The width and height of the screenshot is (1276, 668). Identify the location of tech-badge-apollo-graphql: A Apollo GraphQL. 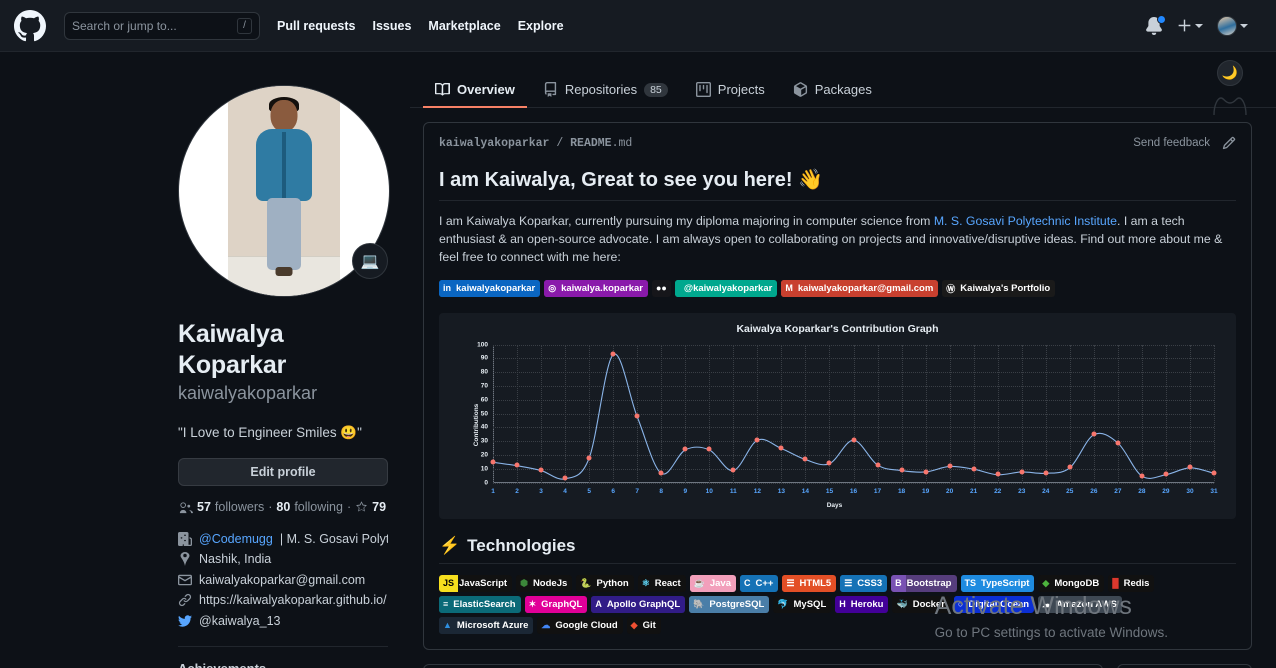
(638, 604).